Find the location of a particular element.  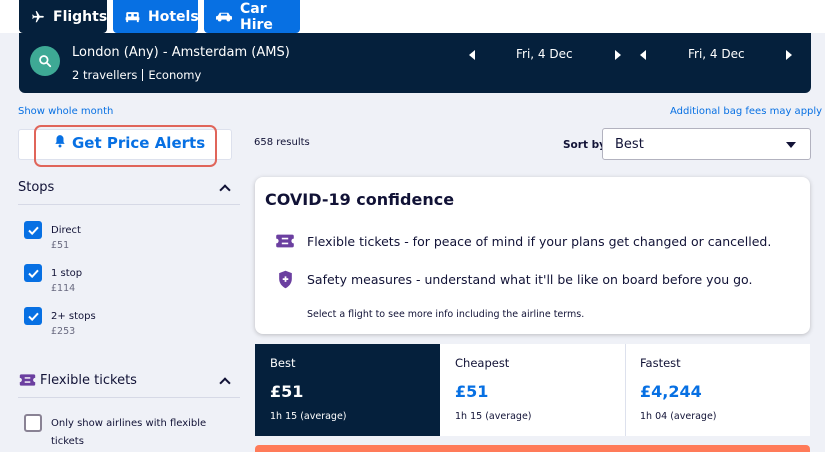

sort-card-price: £4,244 is located at coordinates (671, 391).